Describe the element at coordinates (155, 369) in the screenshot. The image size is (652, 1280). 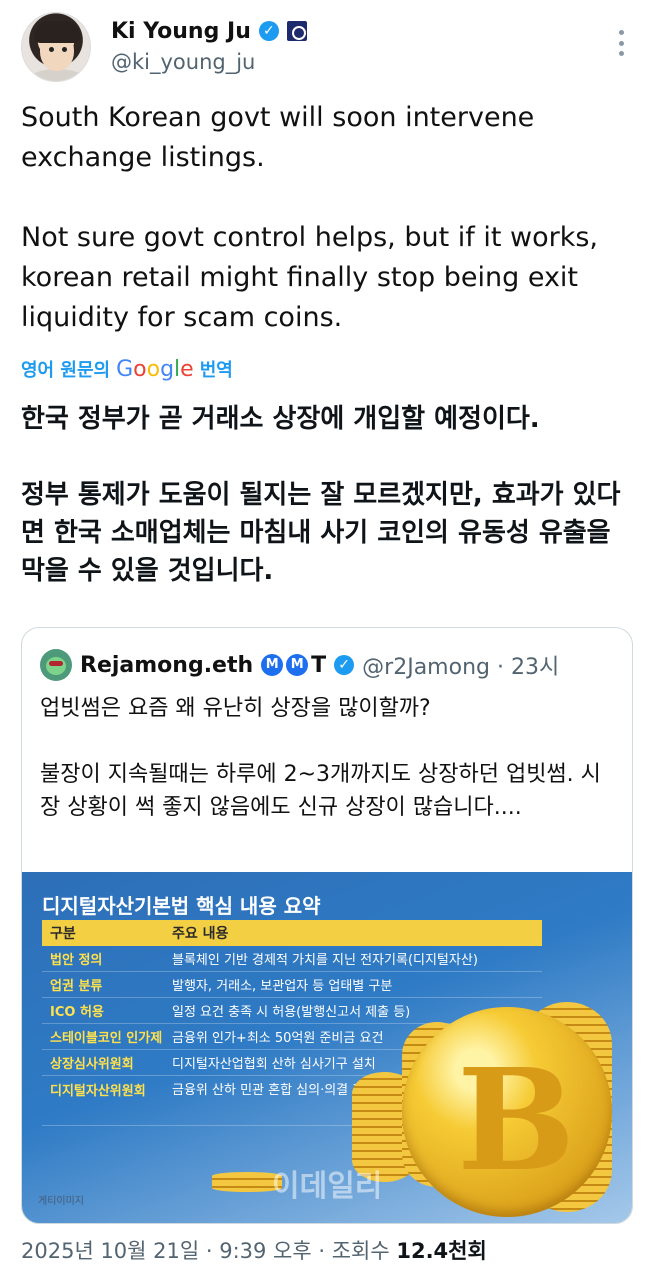
I see `google-logo: Google` at that location.